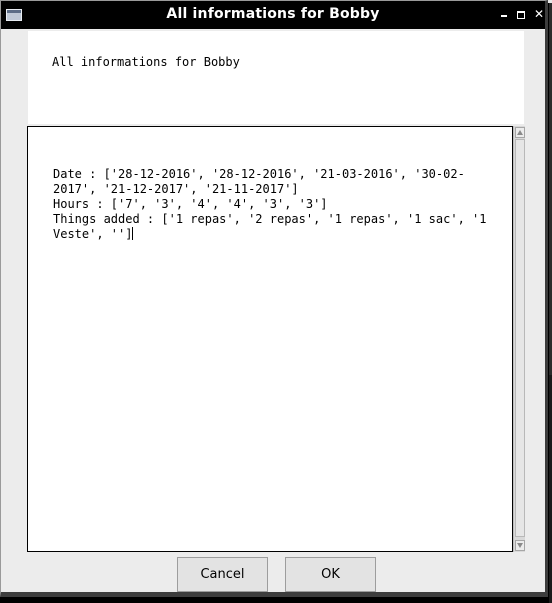 This screenshot has width=552, height=603. I want to click on maximize-icon, so click(521, 14).